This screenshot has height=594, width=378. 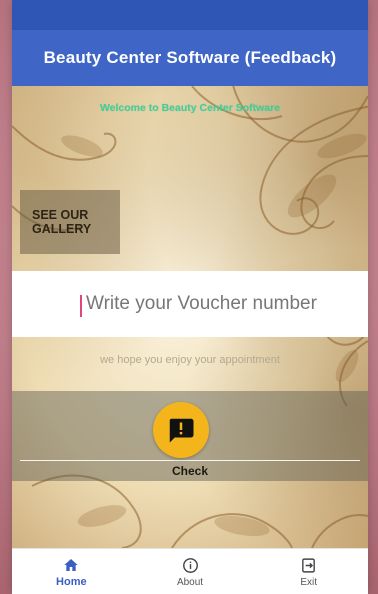 What do you see at coordinates (190, 360) in the screenshot?
I see `hope-text: we hope you enjoy your appointment` at bounding box center [190, 360].